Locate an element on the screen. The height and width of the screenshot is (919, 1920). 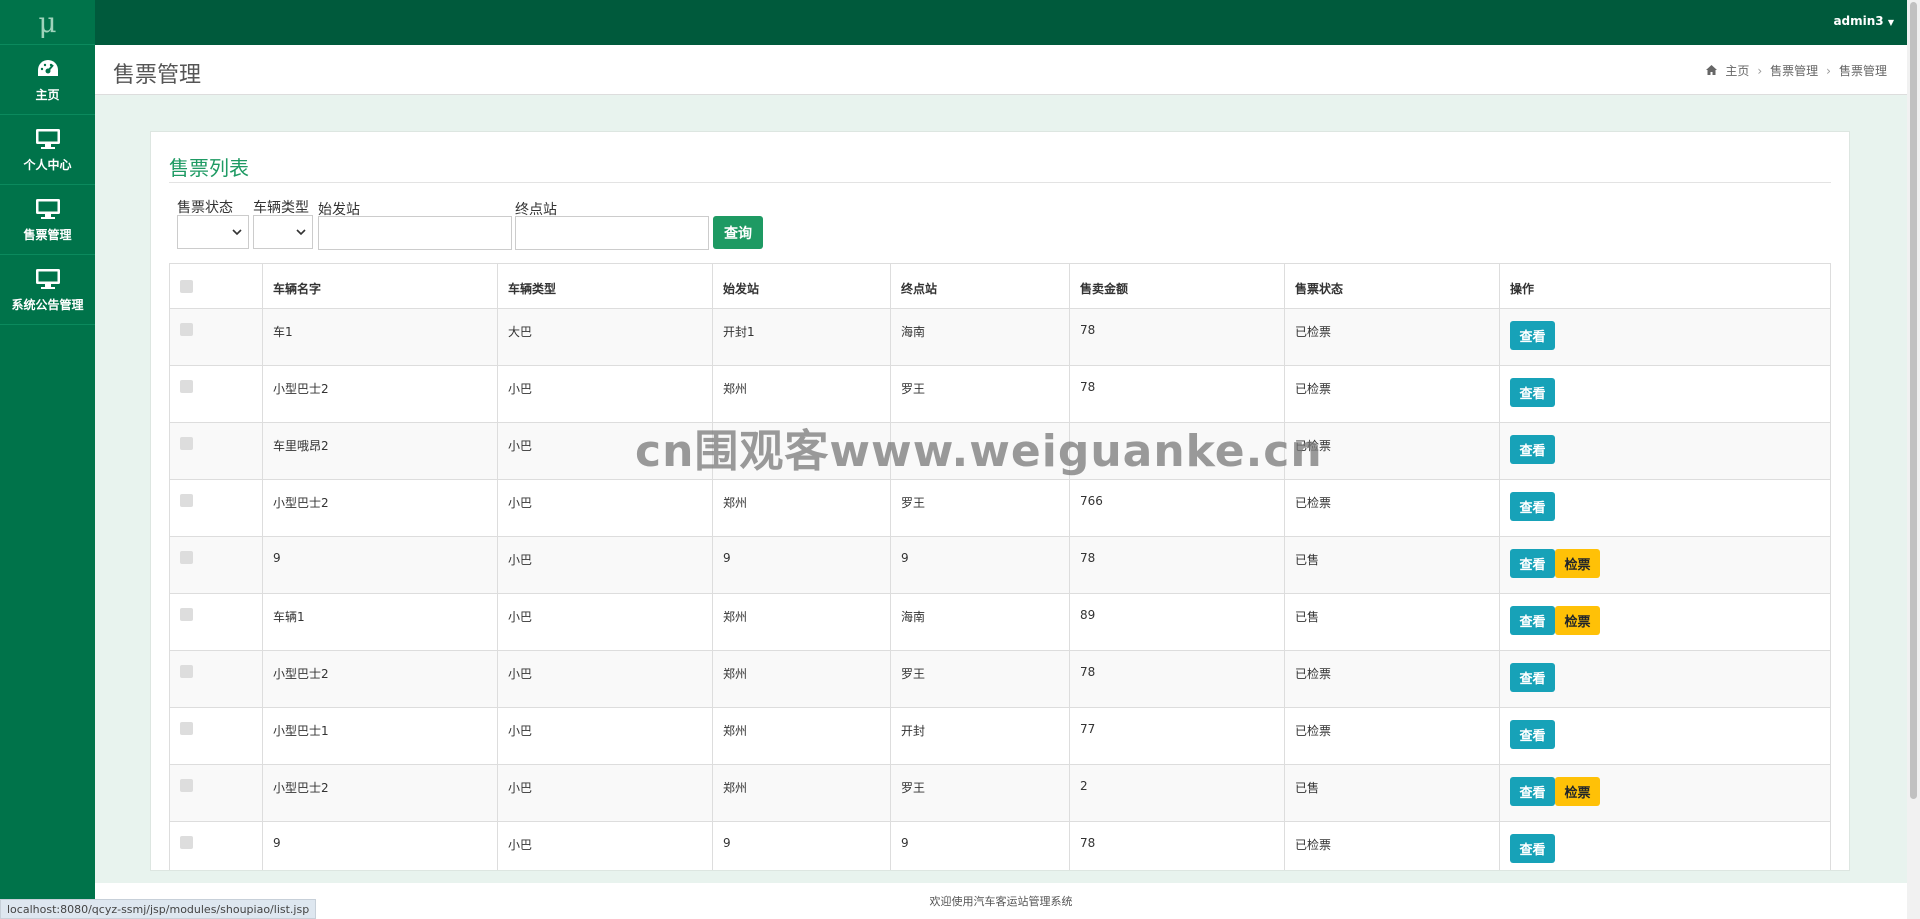
cell-amount: 78 is located at coordinates (1177, 679).